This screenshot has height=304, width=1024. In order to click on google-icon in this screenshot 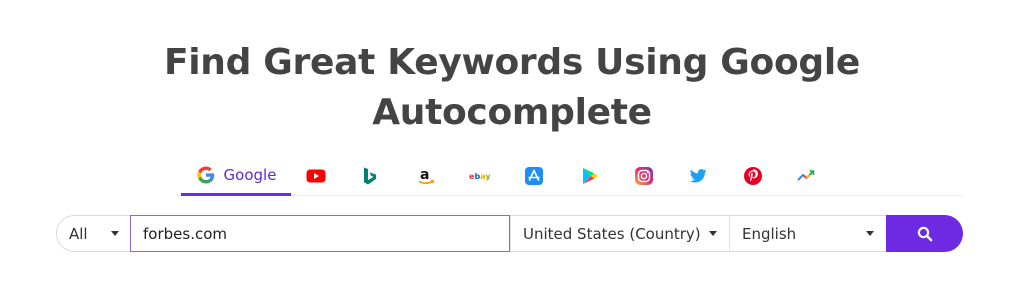, I will do `click(206, 175)`.